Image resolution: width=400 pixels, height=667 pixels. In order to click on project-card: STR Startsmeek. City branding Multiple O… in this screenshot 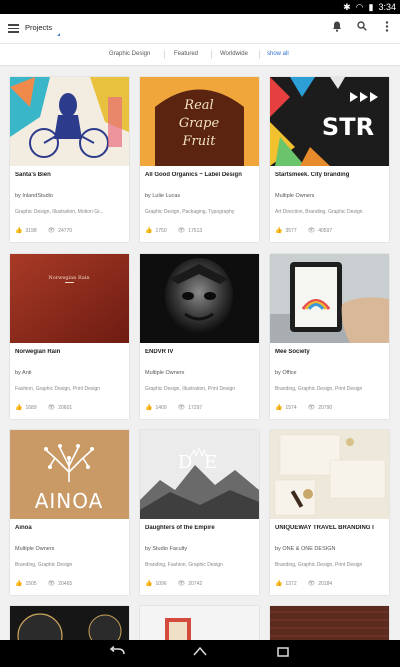, I will do `click(329, 159)`.